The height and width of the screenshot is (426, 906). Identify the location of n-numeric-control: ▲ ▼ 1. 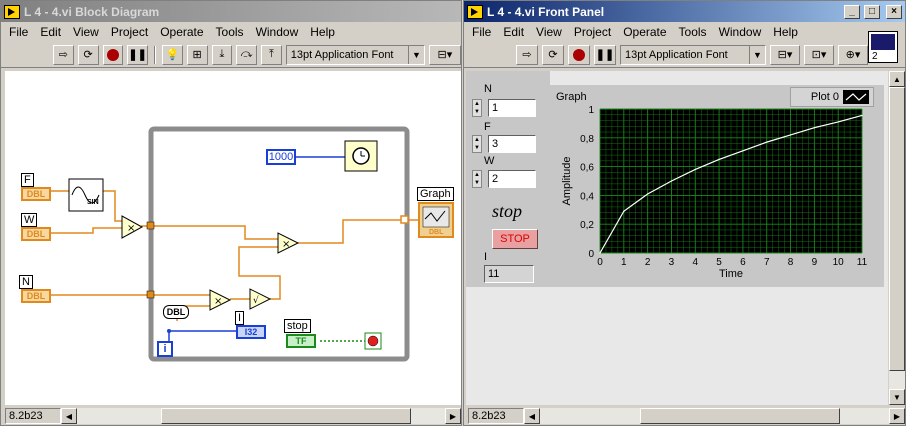
(504, 108).